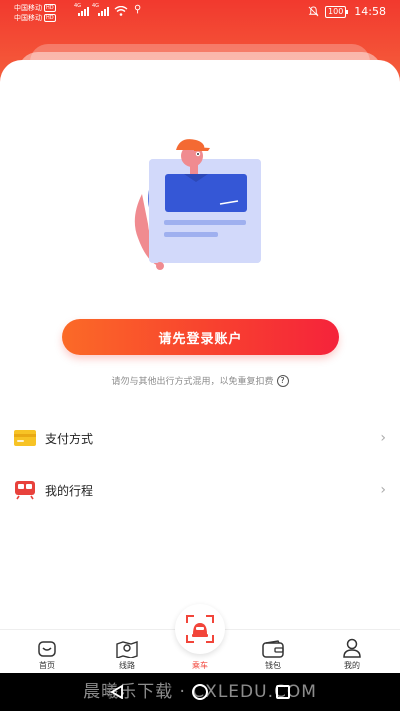 The image size is (400, 711). I want to click on tab-routes: 线路, so click(127, 652).